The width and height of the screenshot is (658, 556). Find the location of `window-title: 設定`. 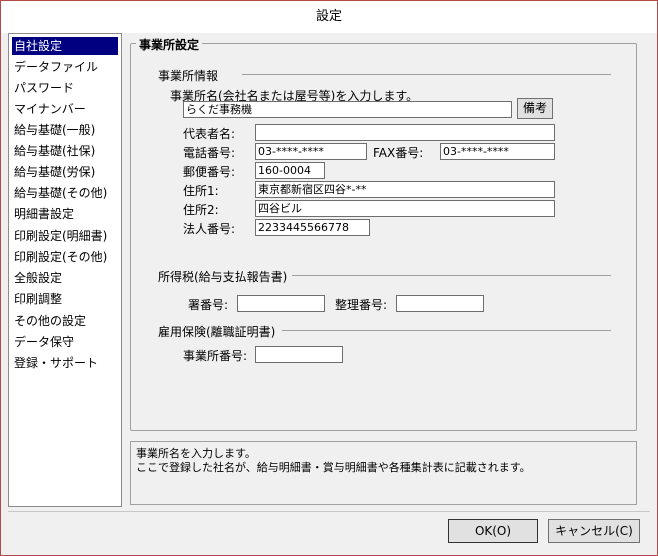

window-title: 設定 is located at coordinates (329, 17).